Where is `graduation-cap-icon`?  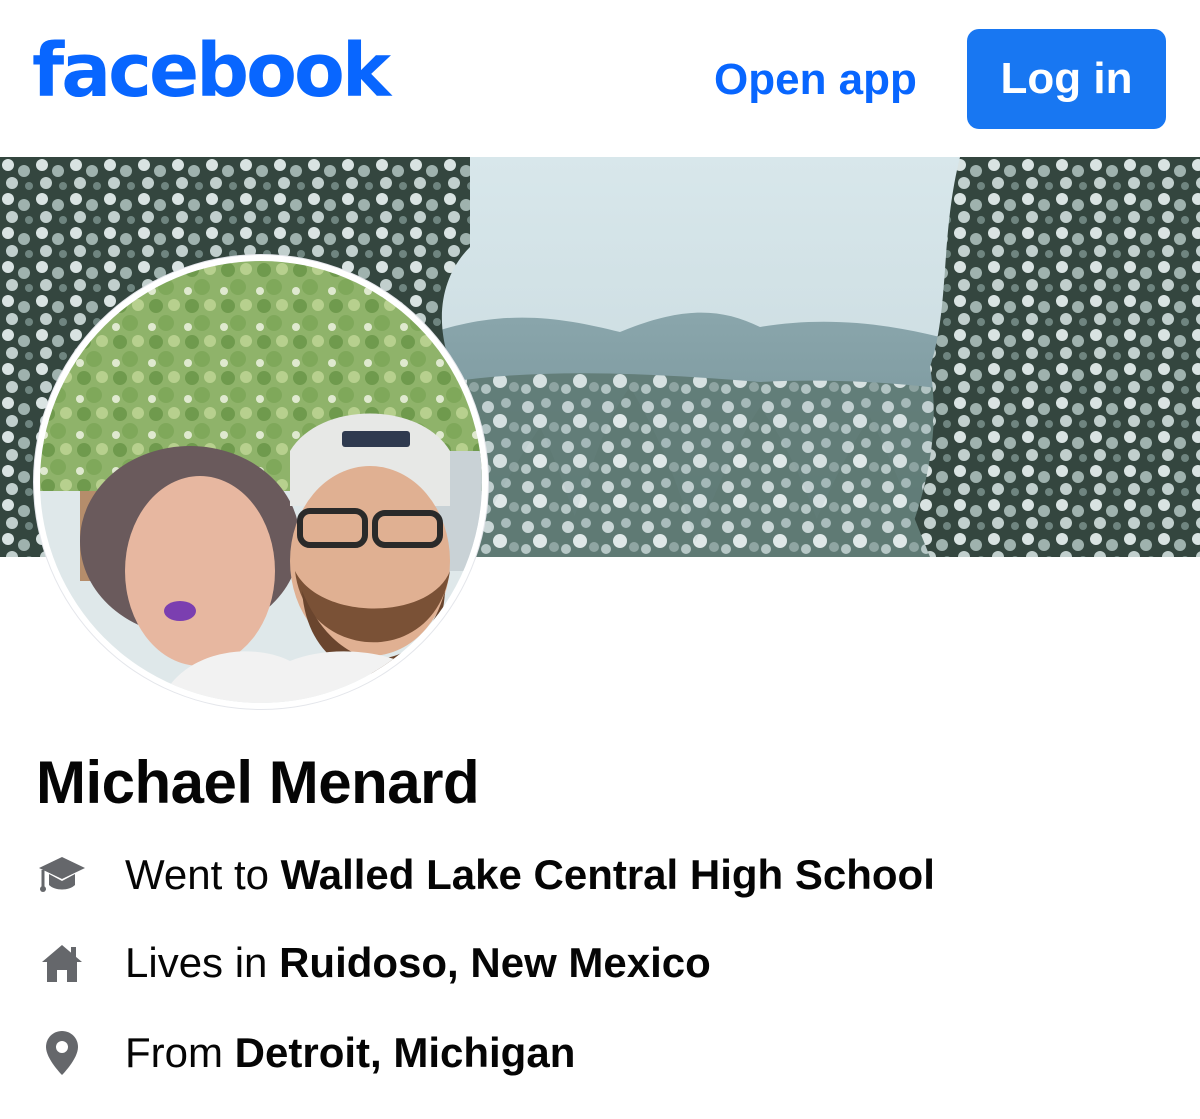
graduation-cap-icon is located at coordinates (62, 875).